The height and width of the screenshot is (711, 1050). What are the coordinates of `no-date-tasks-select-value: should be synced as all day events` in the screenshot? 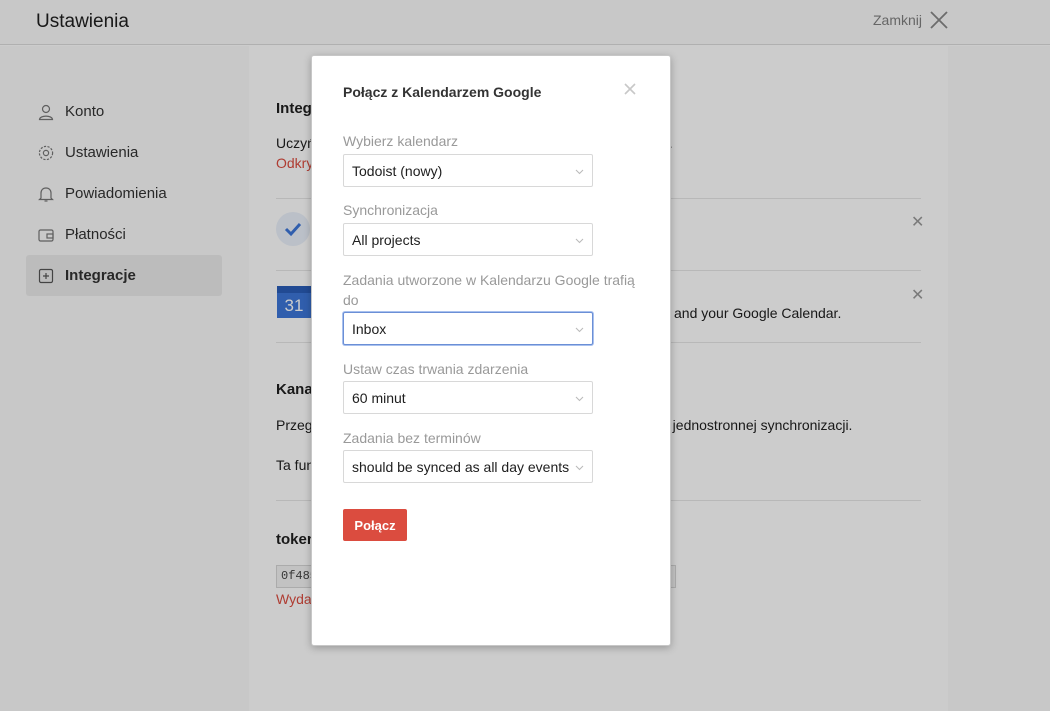 It's located at (461, 466).